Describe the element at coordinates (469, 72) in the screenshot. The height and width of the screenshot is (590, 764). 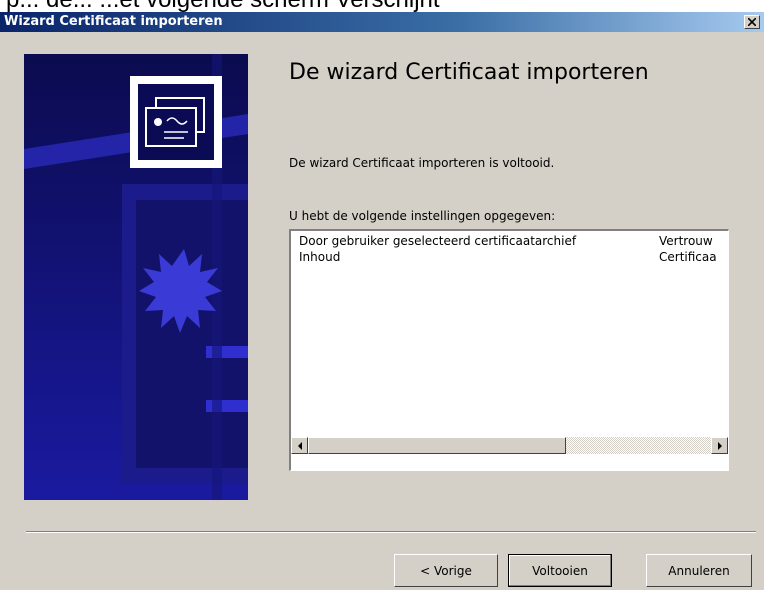
I see `wizard-heading: De wizard Certificaat importeren` at that location.